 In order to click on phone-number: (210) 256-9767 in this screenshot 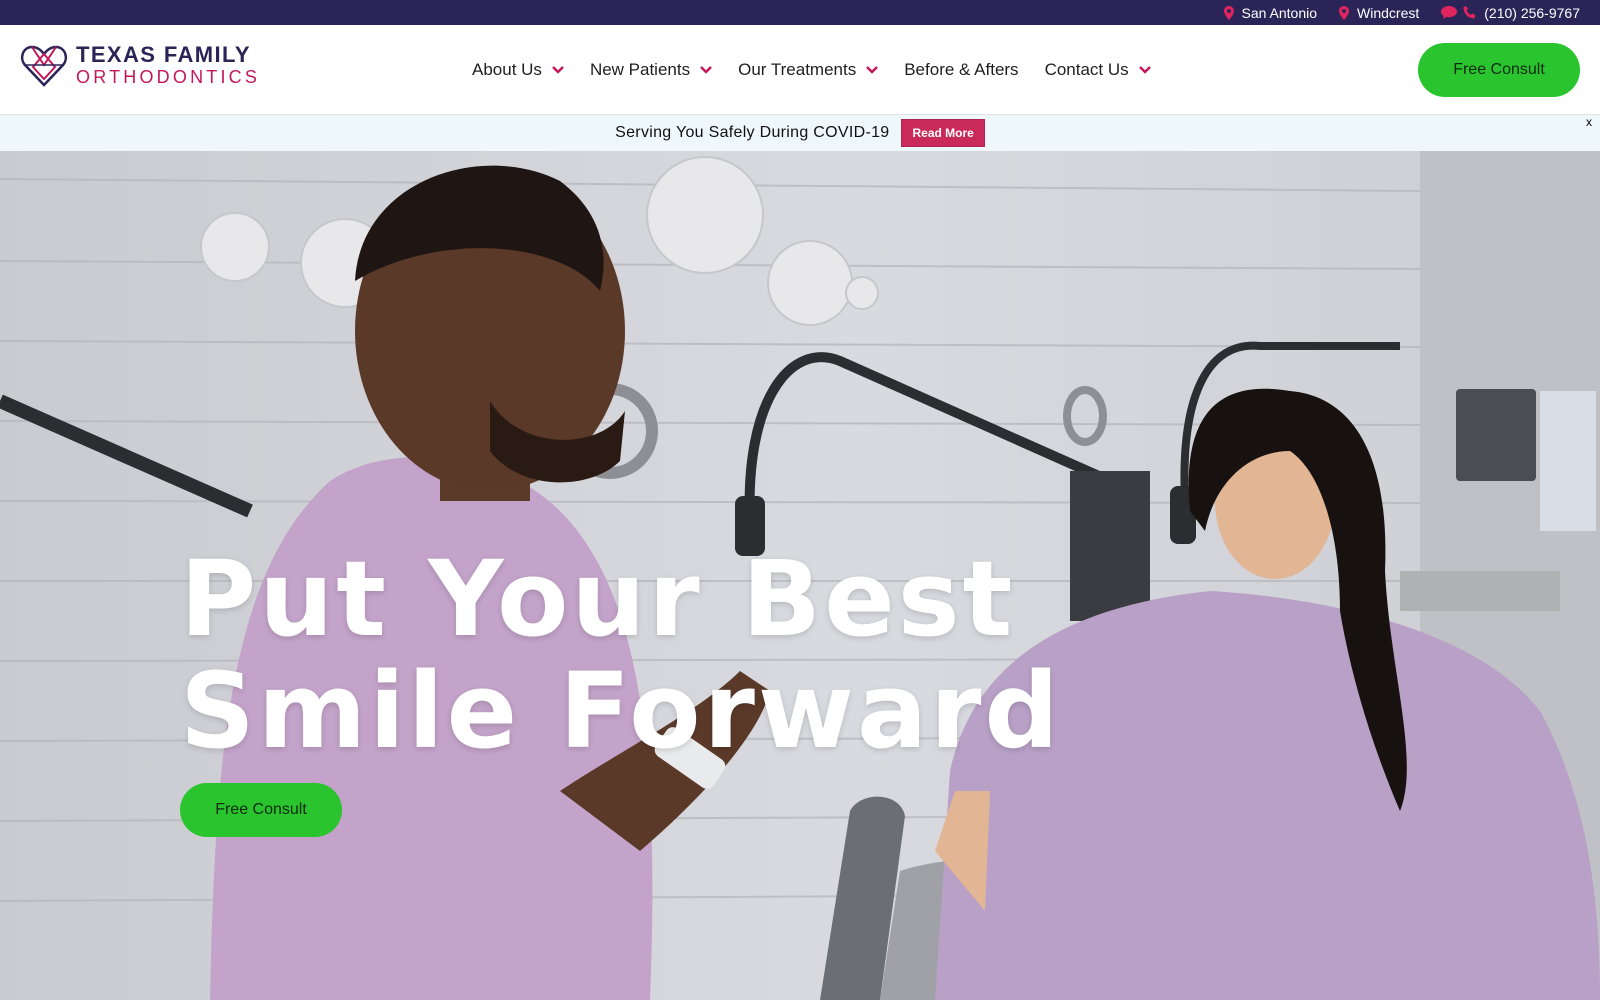, I will do `click(1532, 12)`.